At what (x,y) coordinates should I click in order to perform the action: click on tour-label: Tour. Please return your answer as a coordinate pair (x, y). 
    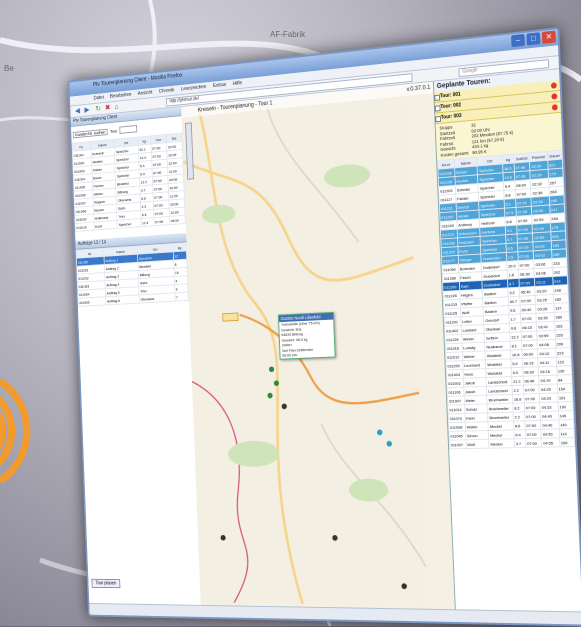
    Looking at the image, I should click on (113, 130).